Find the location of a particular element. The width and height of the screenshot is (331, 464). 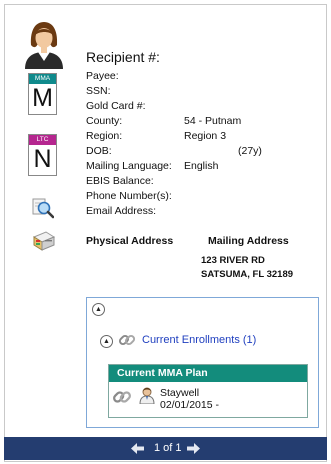

label-county: County: is located at coordinates (104, 121).